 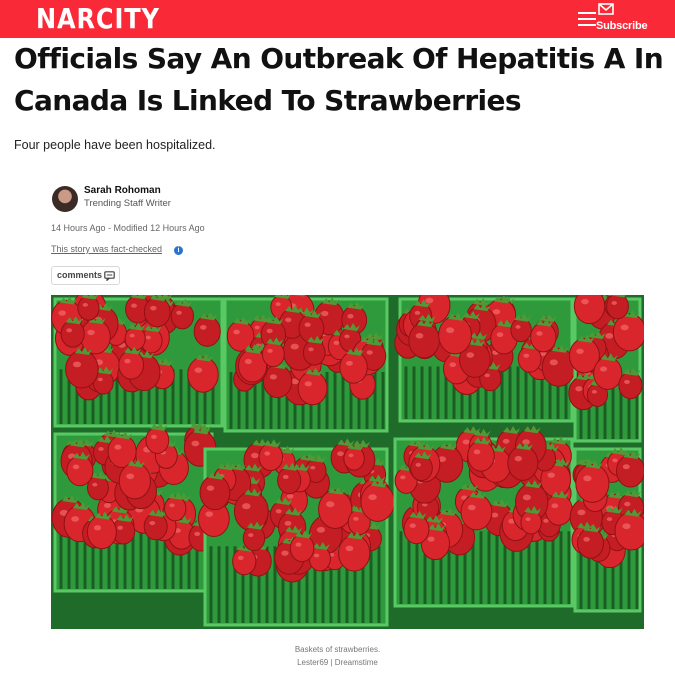 What do you see at coordinates (622, 26) in the screenshot?
I see `subscribe-label: Subscribe` at bounding box center [622, 26].